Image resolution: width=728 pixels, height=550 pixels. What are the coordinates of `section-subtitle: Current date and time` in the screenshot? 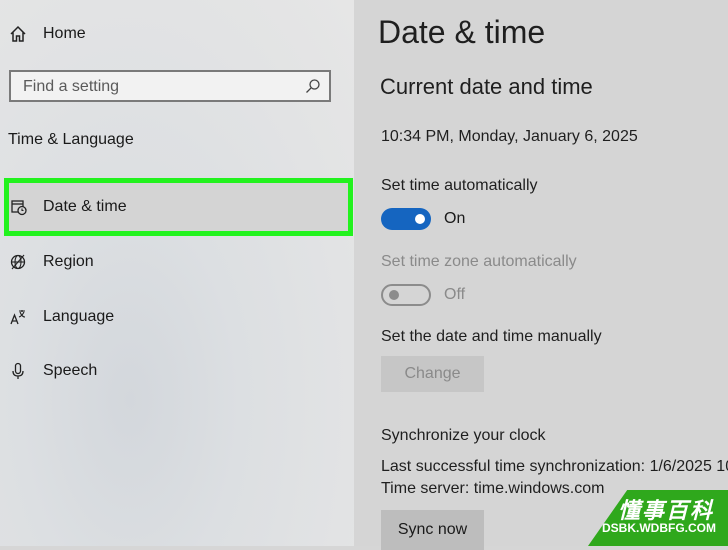 It's located at (486, 86).